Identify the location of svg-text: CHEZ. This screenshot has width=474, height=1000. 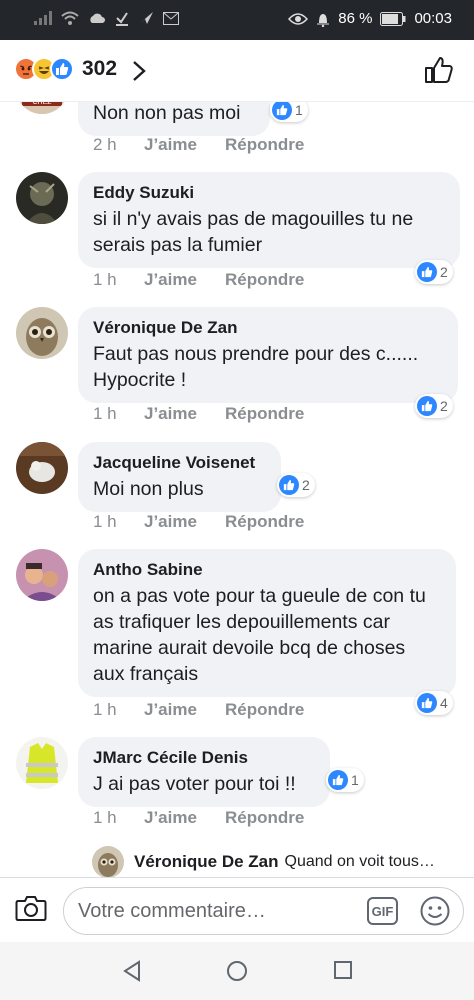
(42, 104).